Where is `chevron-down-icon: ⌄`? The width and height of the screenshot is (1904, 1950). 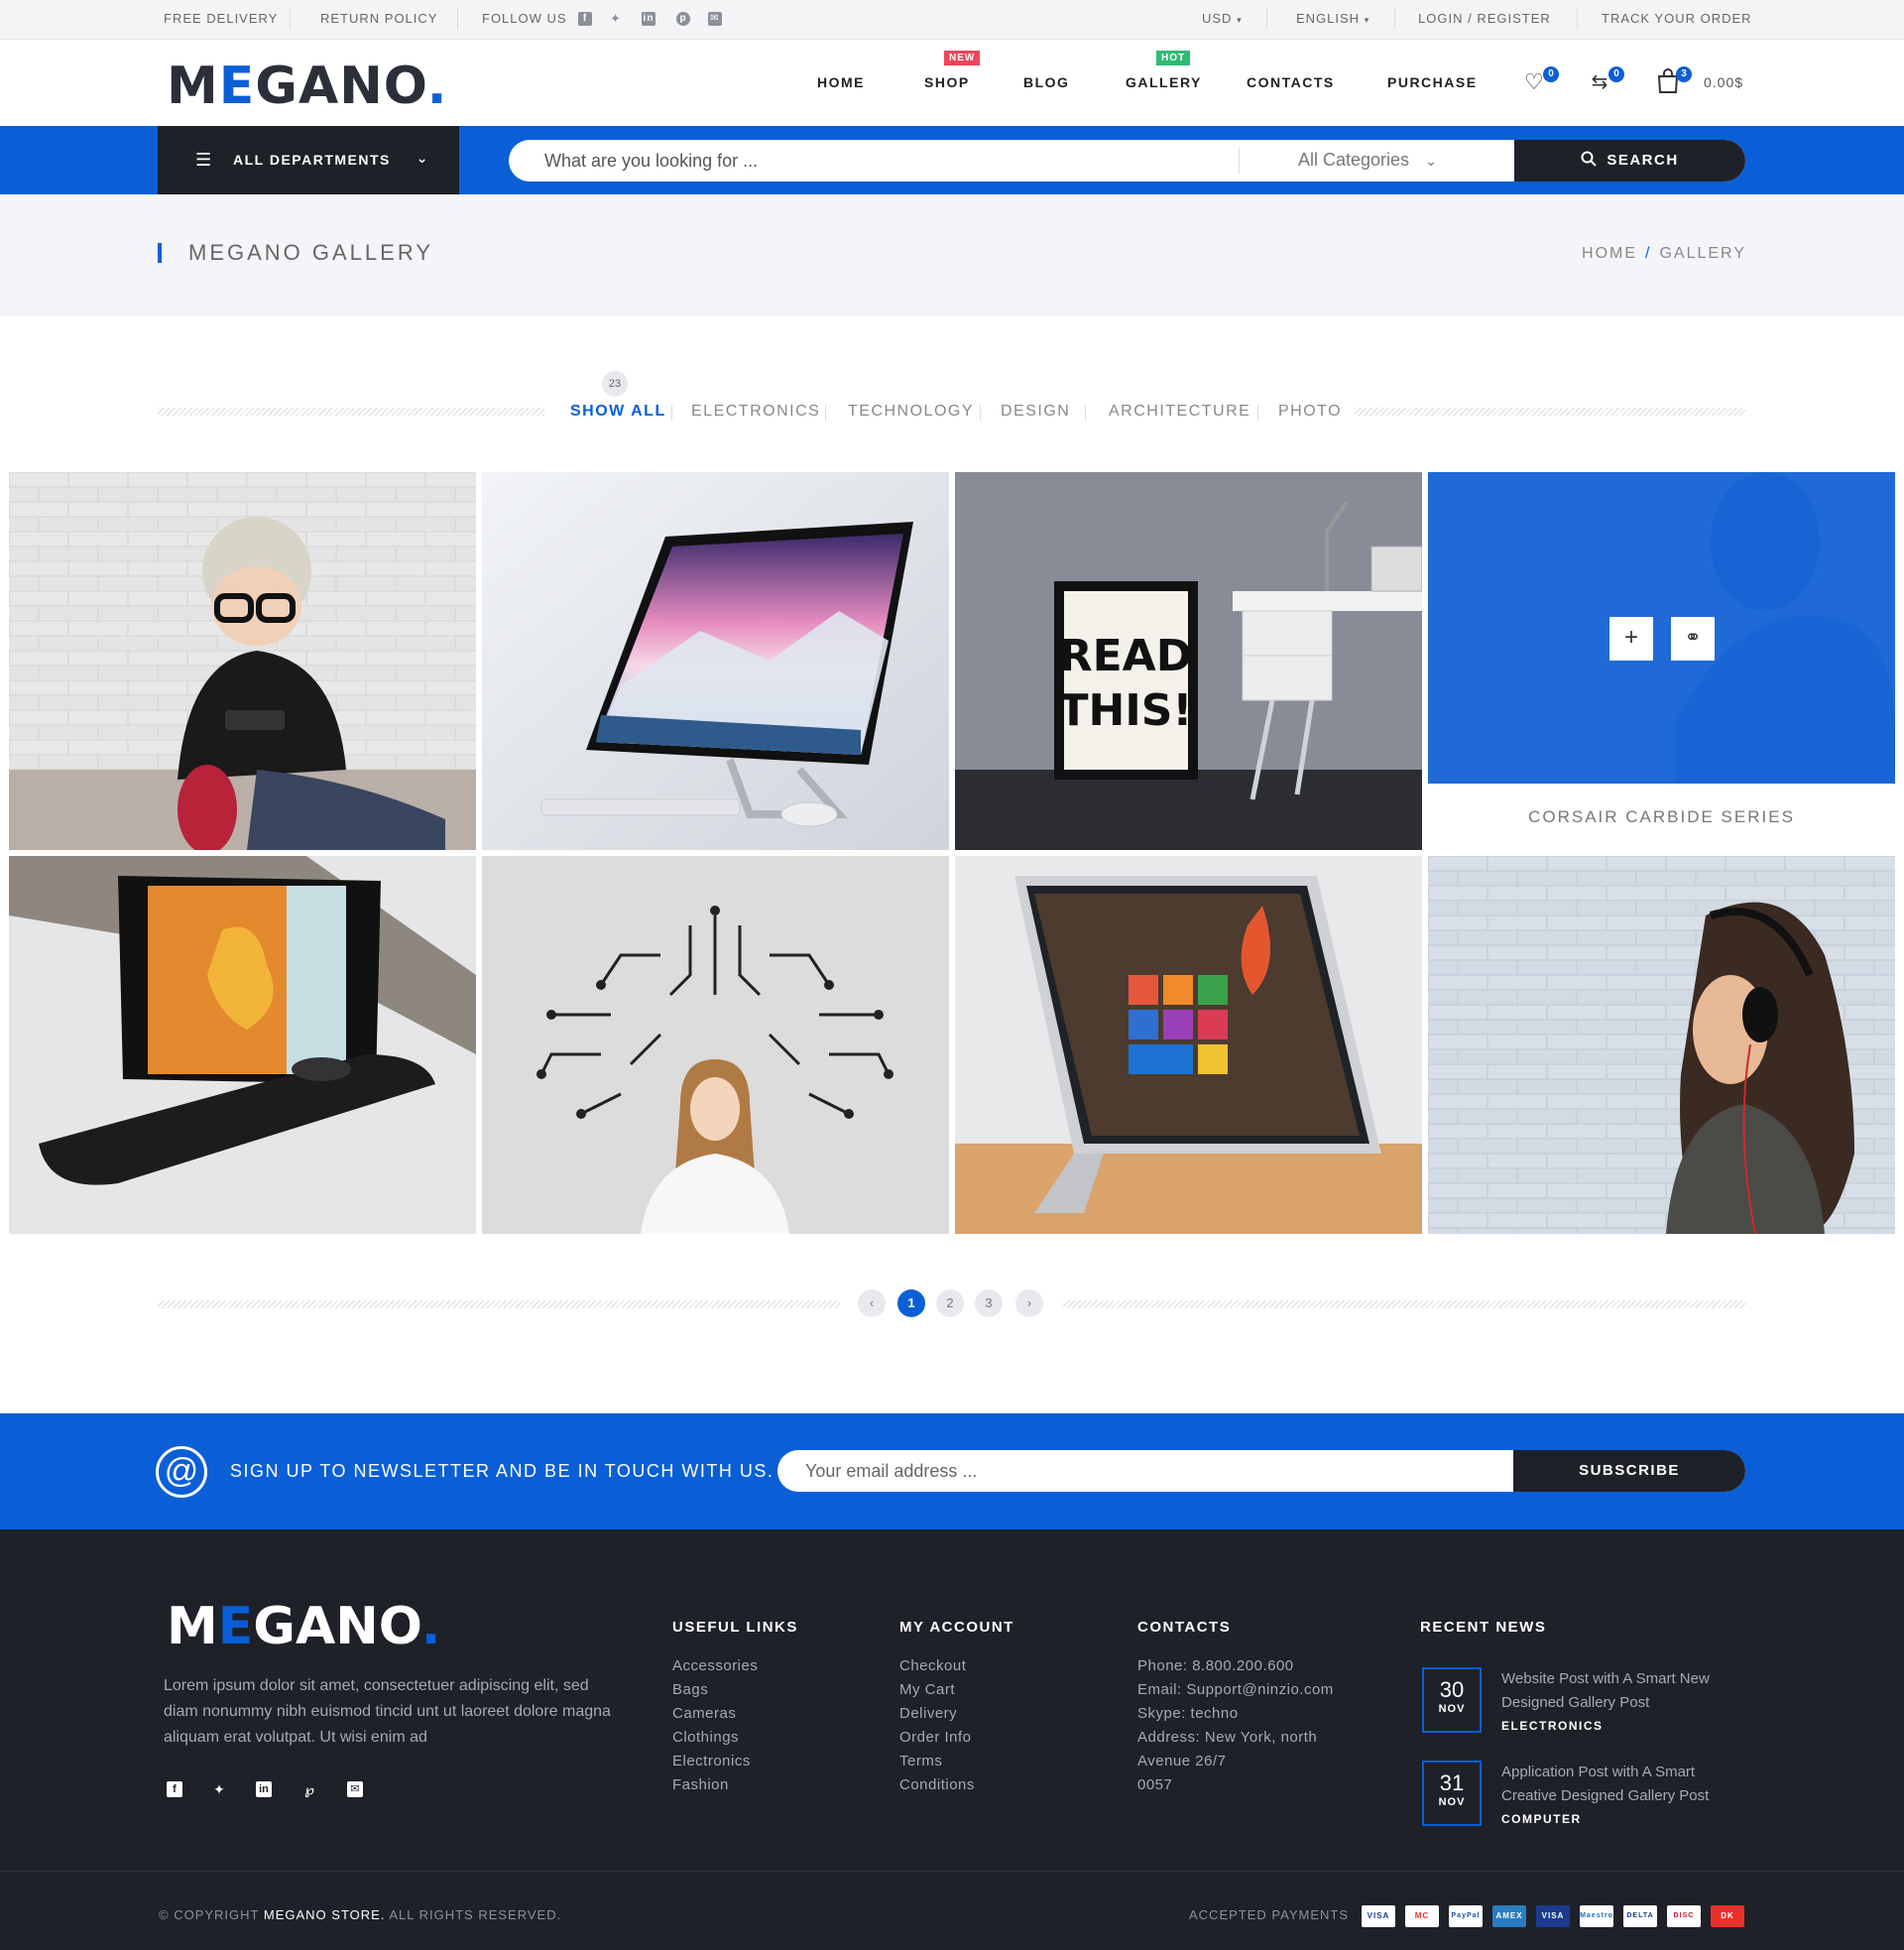 chevron-down-icon: ⌄ is located at coordinates (1431, 161).